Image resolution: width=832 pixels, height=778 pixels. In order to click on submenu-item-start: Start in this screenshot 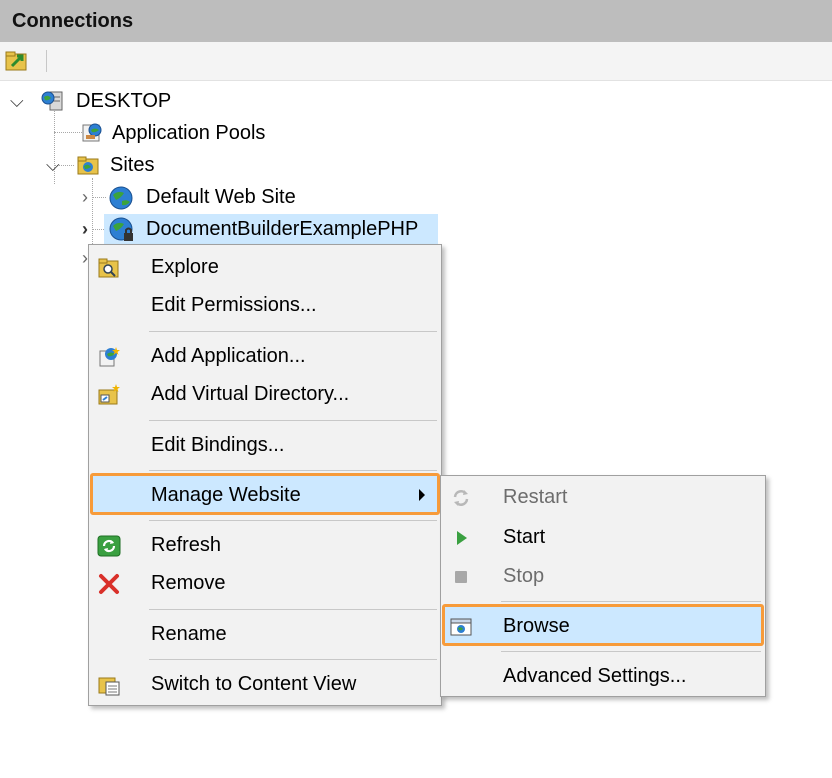, I will do `click(603, 537)`.